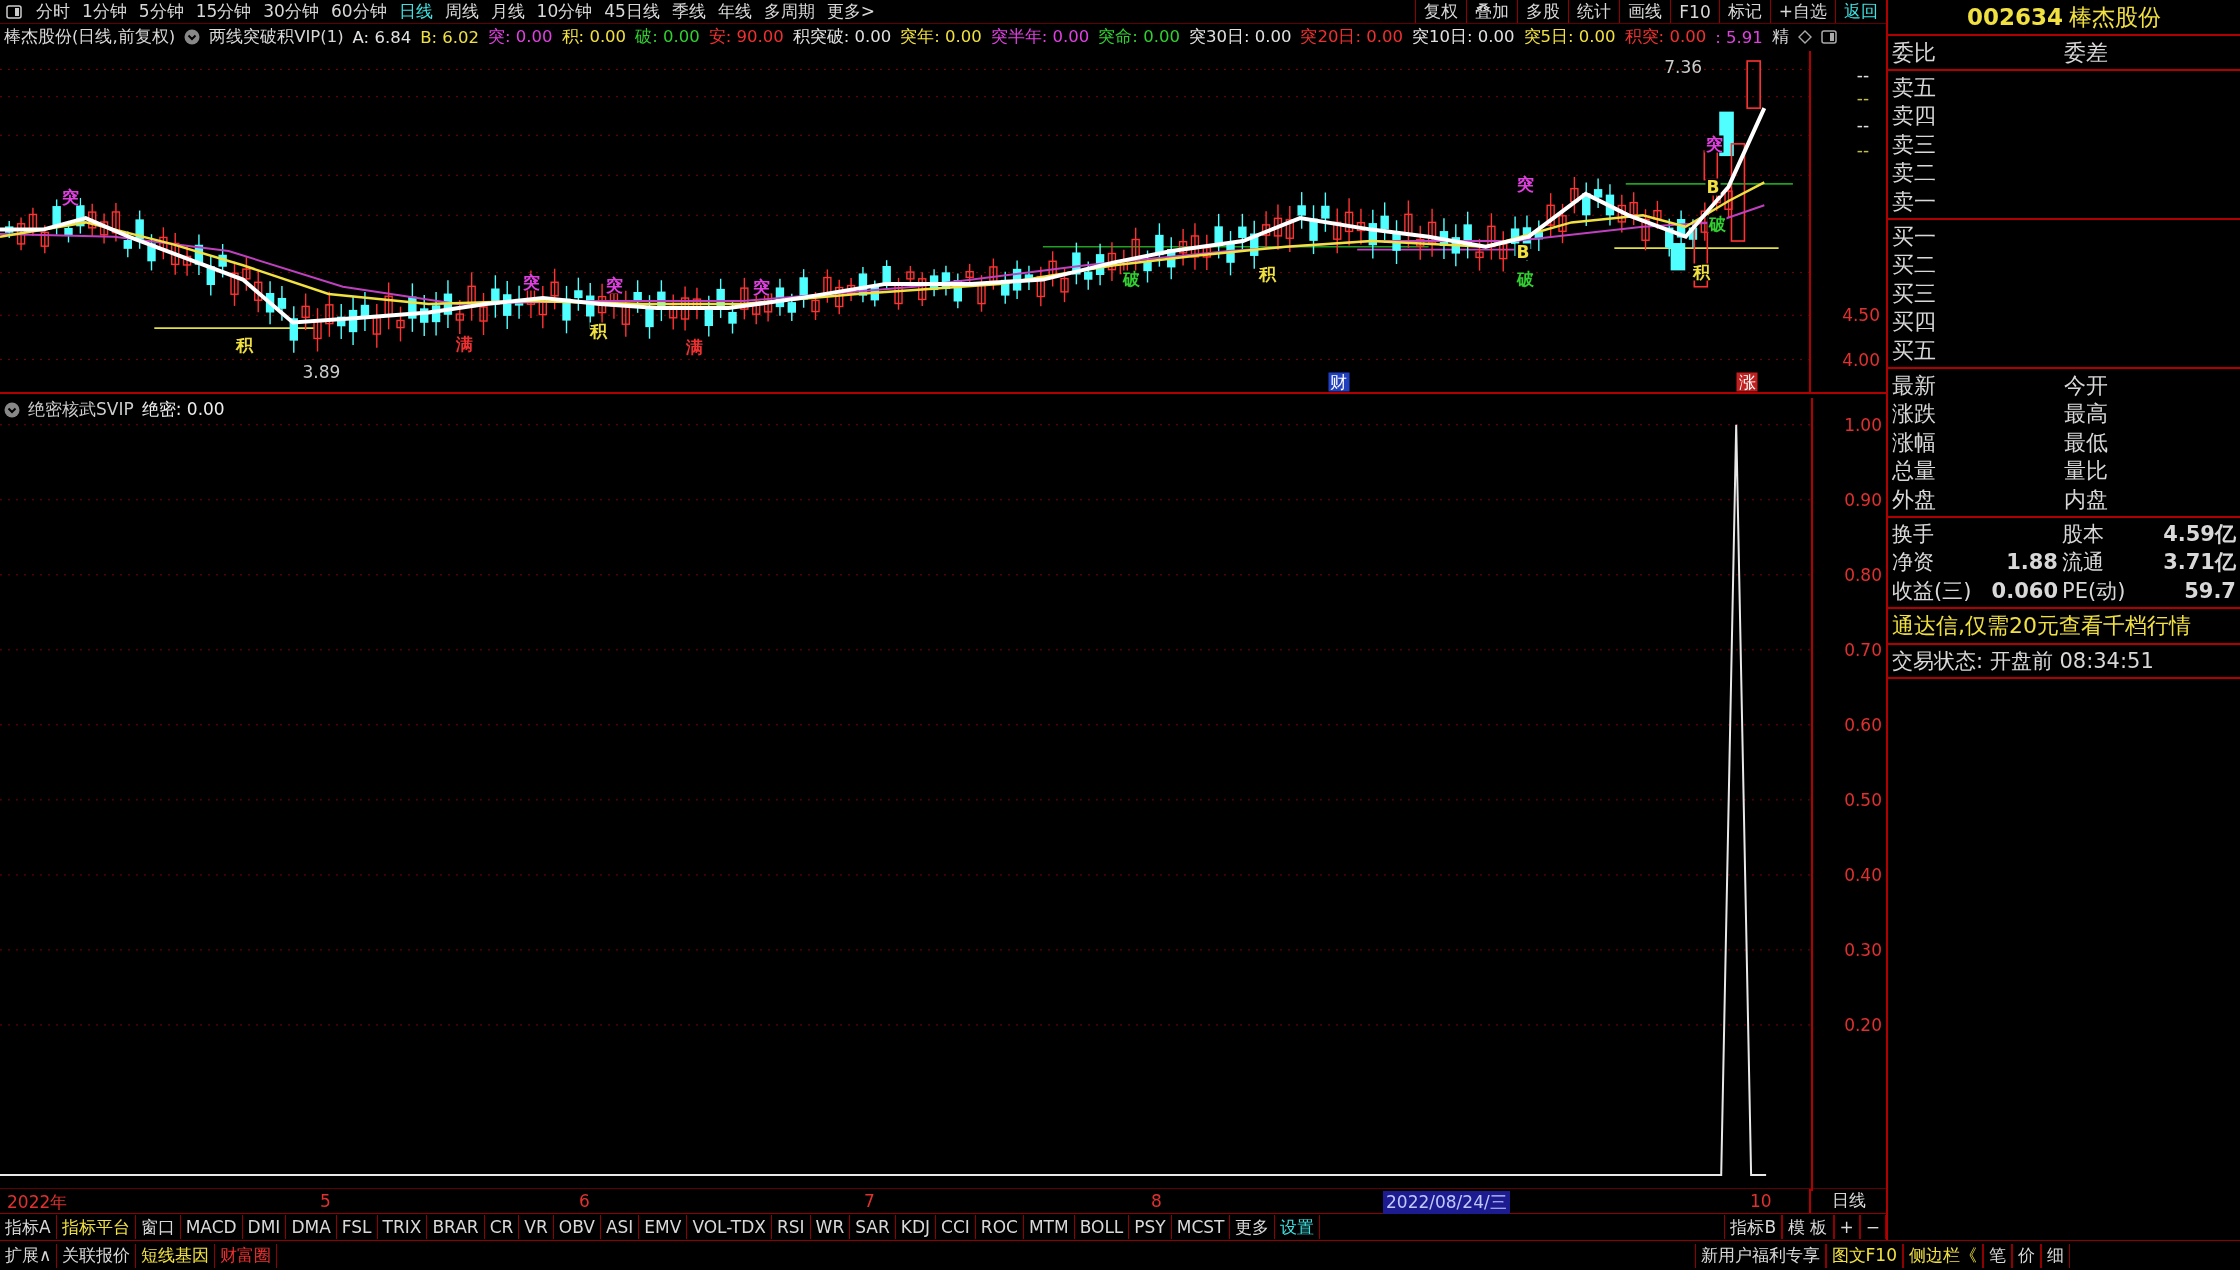 Image resolution: width=2240 pixels, height=1270 pixels. What do you see at coordinates (956, 1227) in the screenshot?
I see `indicator-tab: CCI` at bounding box center [956, 1227].